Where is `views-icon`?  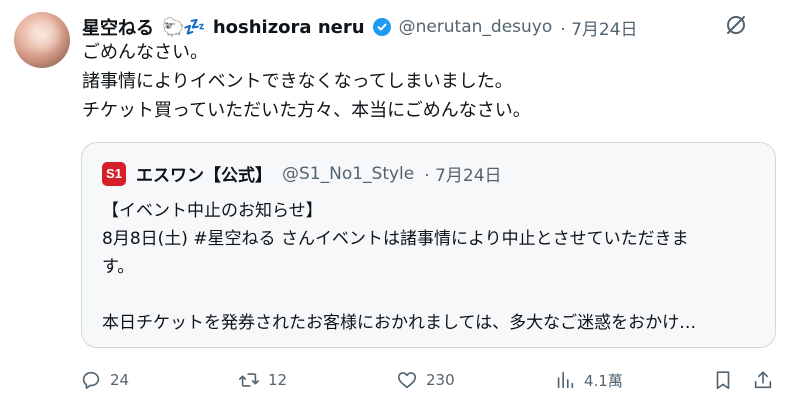 views-icon is located at coordinates (565, 380).